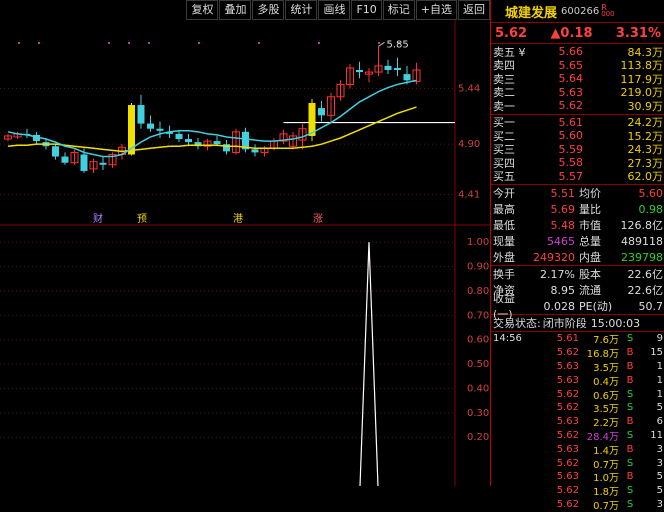 The height and width of the screenshot is (512, 664). What do you see at coordinates (531, 11) in the screenshot?
I see `stock-name: 城建发展` at bounding box center [531, 11].